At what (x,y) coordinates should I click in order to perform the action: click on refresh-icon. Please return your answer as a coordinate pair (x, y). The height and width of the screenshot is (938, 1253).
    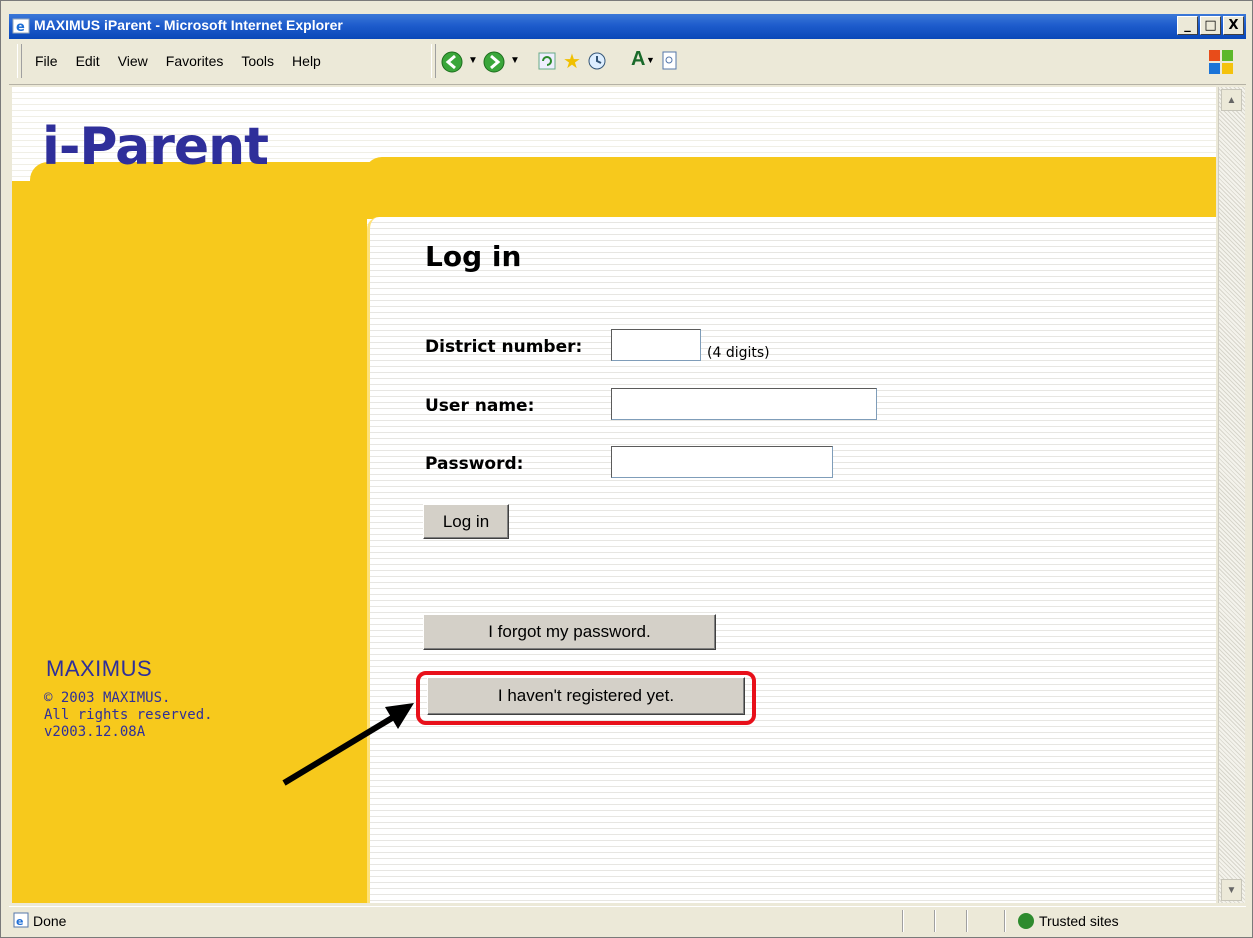
    Looking at the image, I should click on (547, 61).